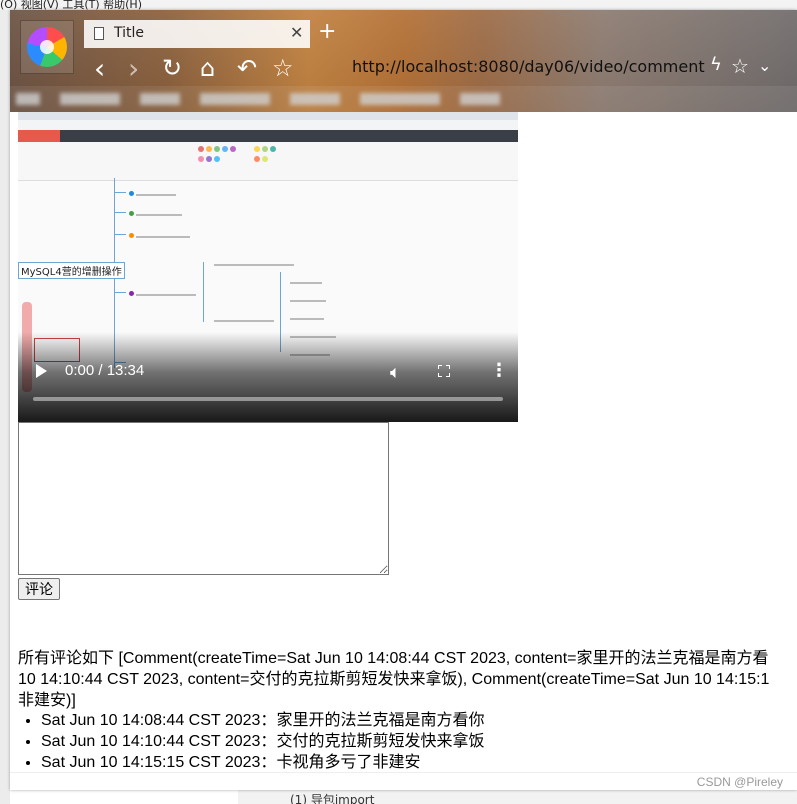 This screenshot has width=797, height=804. Describe the element at coordinates (268, 116) in the screenshot. I see `video-frame-tabbar` at that location.